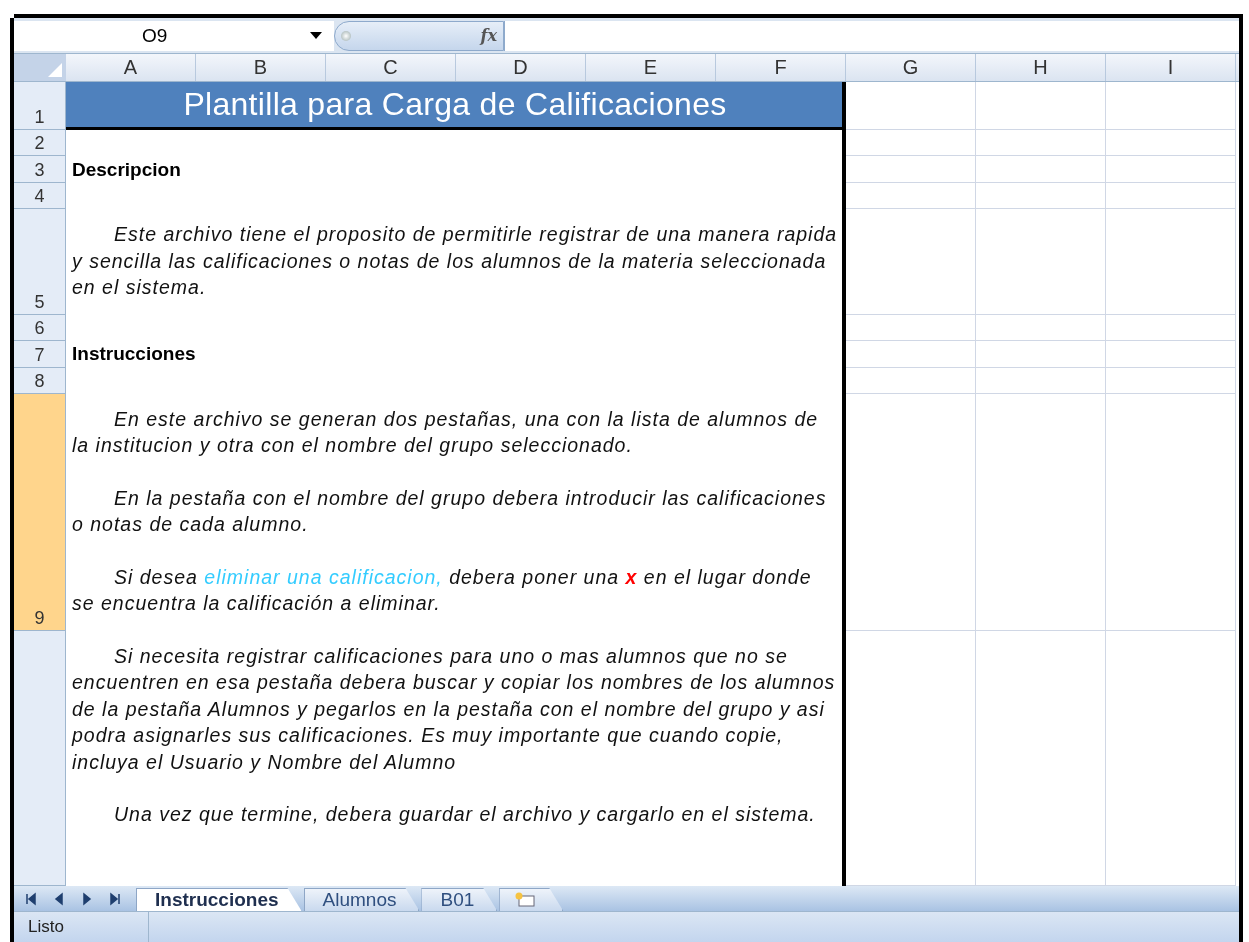 This screenshot has height=942, width=1249. Describe the element at coordinates (361, 899) in the screenshot. I see `sheet-tab: Alumnos` at that location.